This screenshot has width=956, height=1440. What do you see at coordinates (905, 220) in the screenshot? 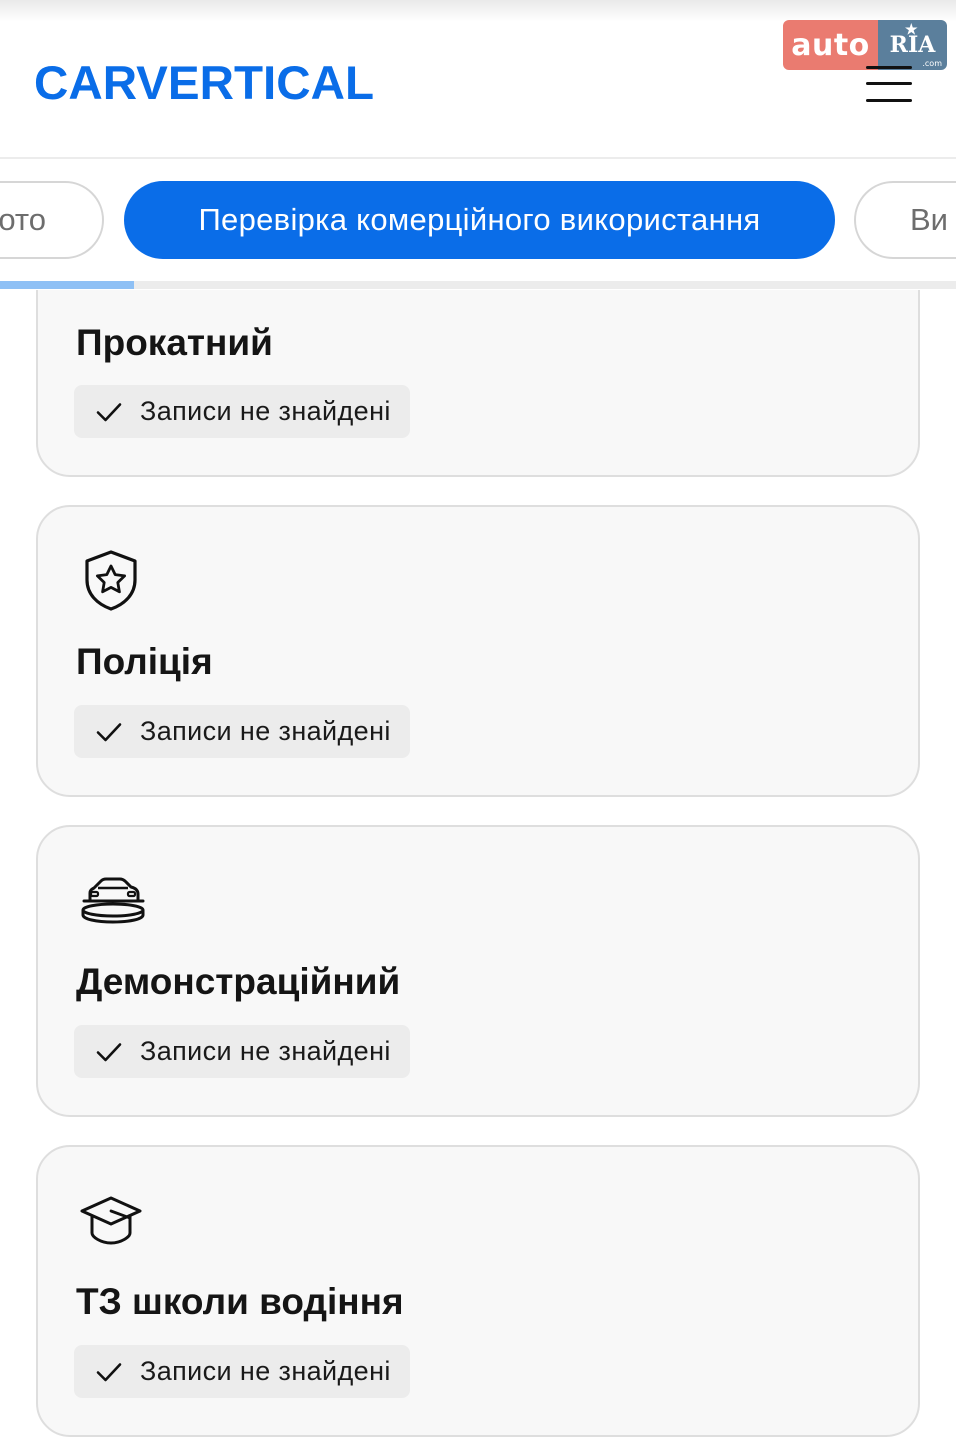
I see `tab-next: Ви` at bounding box center [905, 220].